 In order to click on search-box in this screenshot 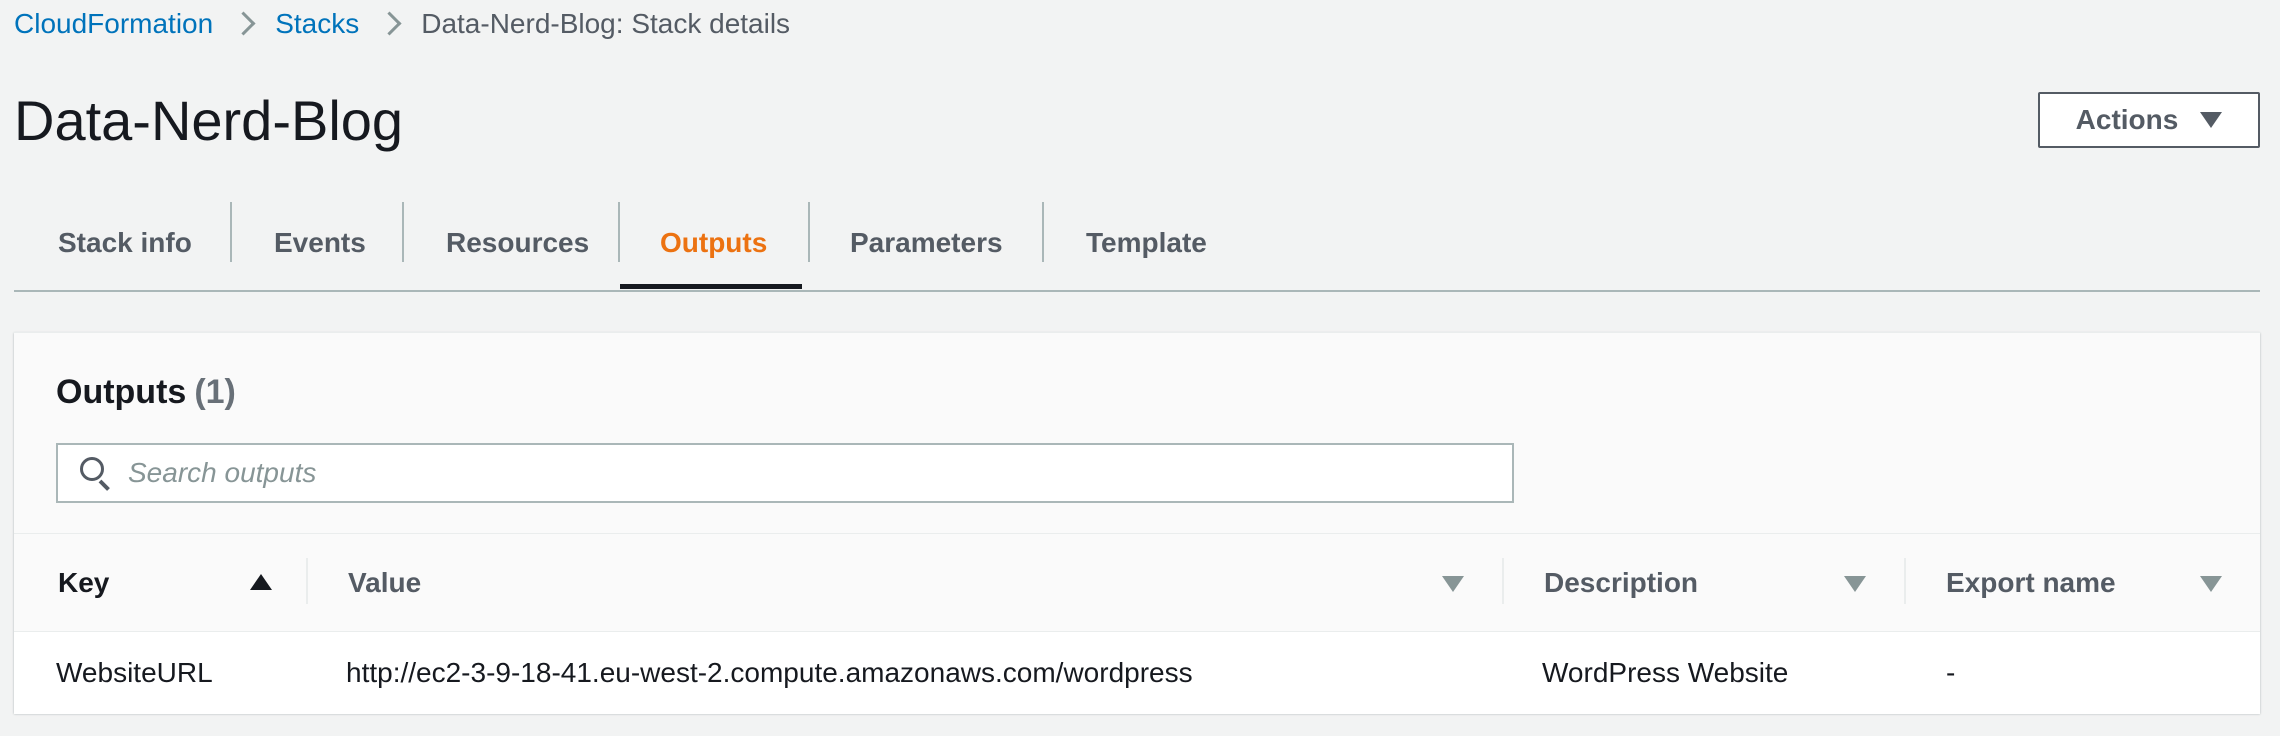, I will do `click(785, 473)`.